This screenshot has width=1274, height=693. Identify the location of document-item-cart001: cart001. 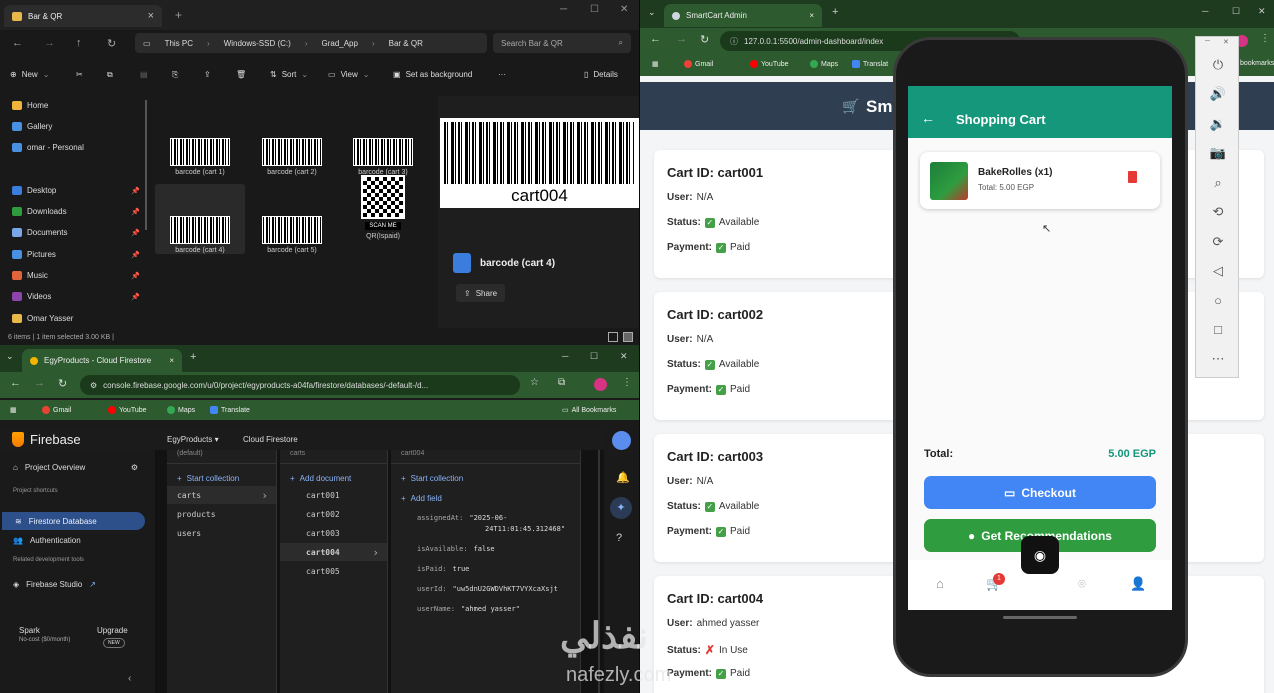
(333, 495).